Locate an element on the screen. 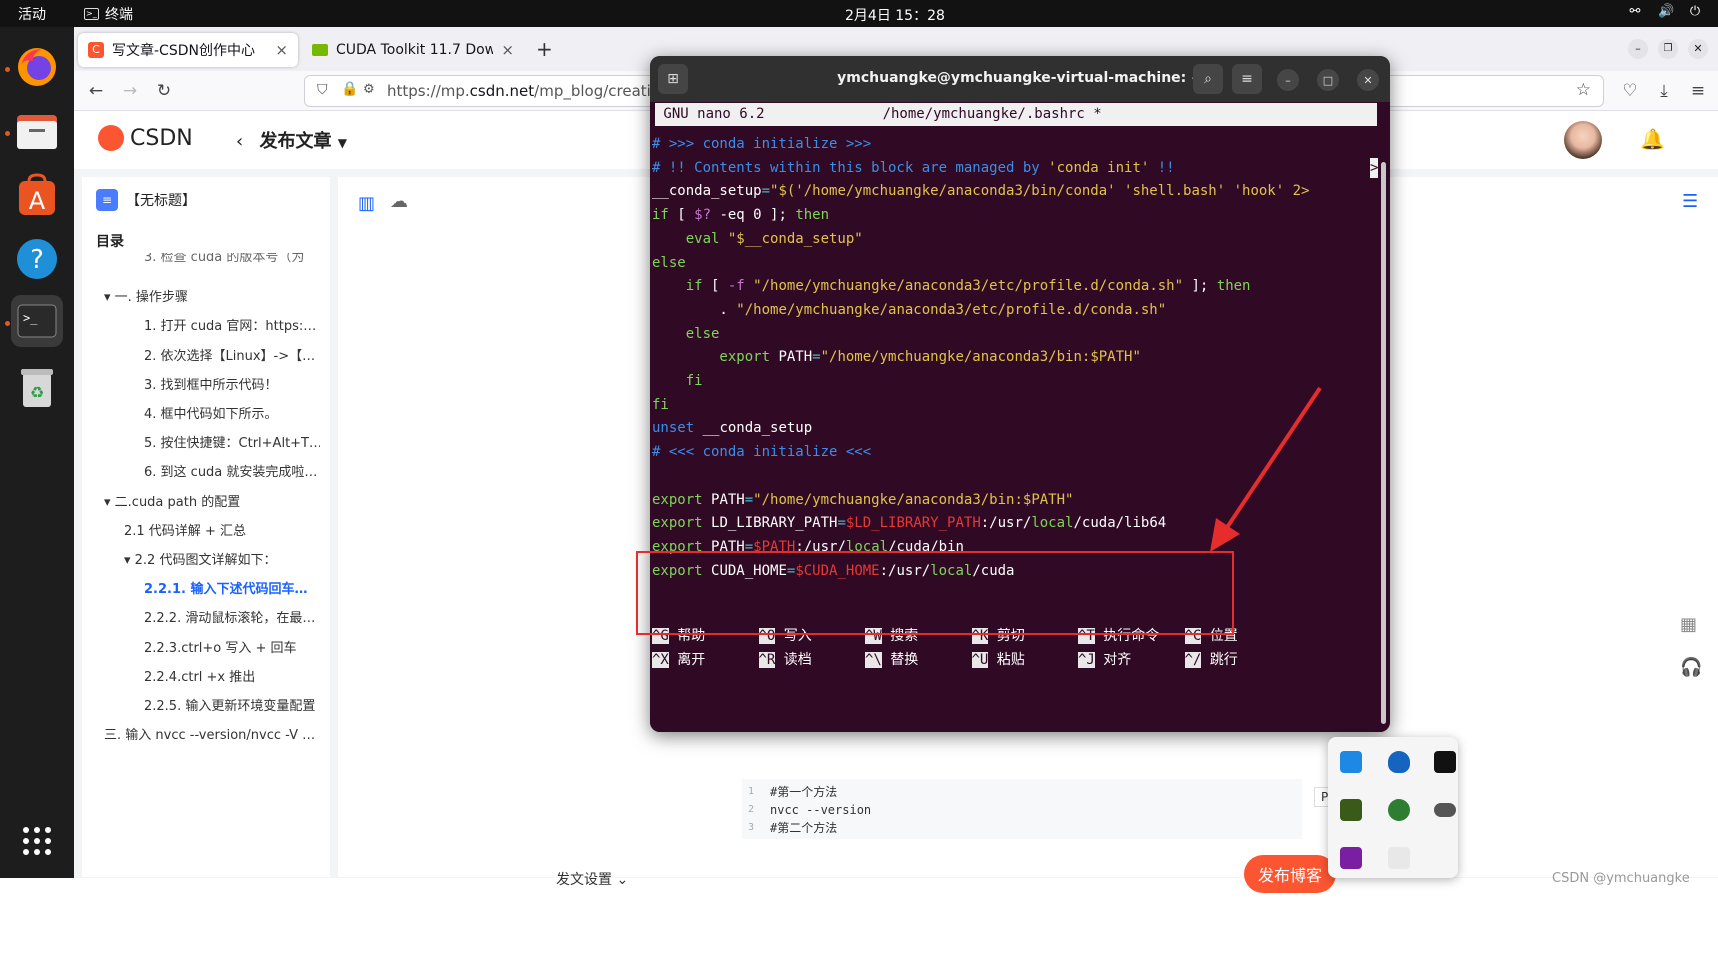 This screenshot has width=1718, height=962. downloads-icon: ⤓ is located at coordinates (1664, 91).